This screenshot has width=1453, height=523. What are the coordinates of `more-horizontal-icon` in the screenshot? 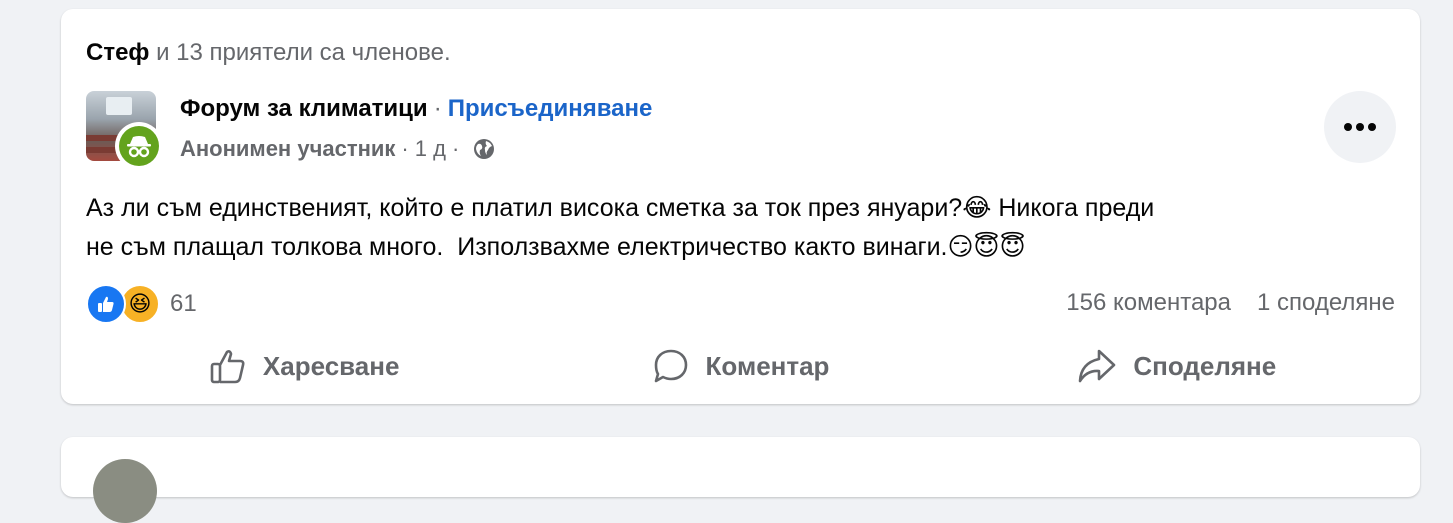 It's located at (1360, 127).